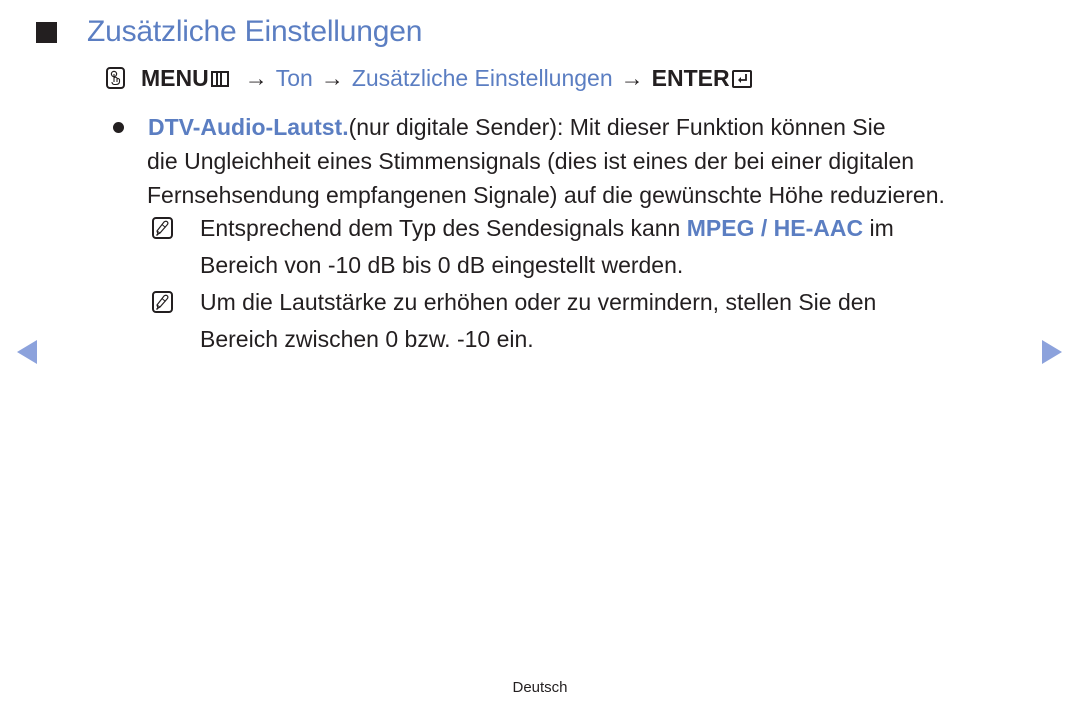 This screenshot has width=1080, height=705. I want to click on menu-label: MENU, so click(175, 77).